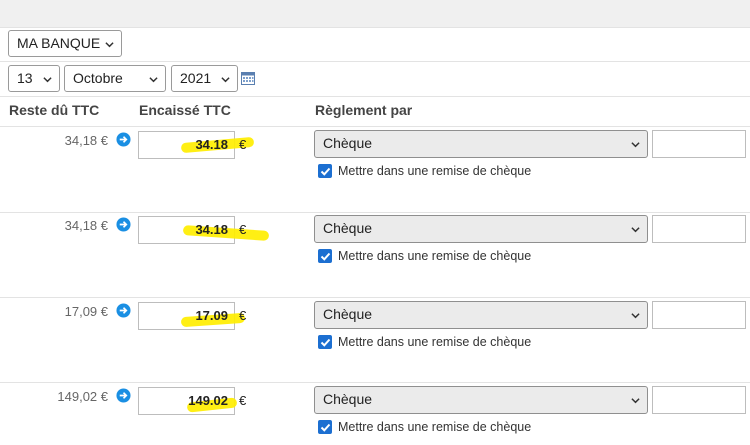 This screenshot has height=445, width=750. I want to click on year-select-value: 2021, so click(196, 78).